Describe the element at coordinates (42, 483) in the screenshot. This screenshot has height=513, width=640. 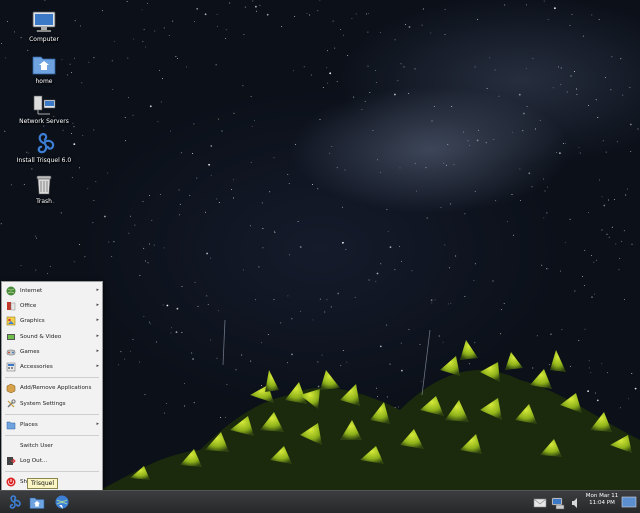
I see `tooltip: Trisquel` at that location.